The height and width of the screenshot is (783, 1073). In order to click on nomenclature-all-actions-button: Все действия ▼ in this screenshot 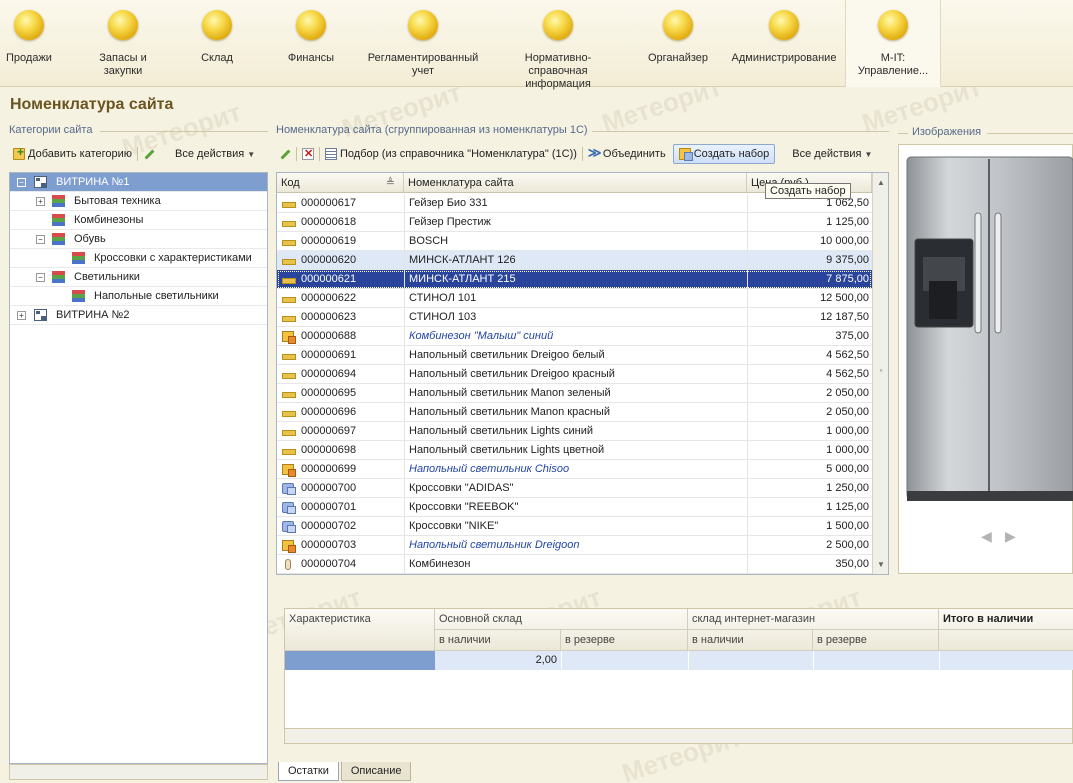, I will do `click(832, 154)`.